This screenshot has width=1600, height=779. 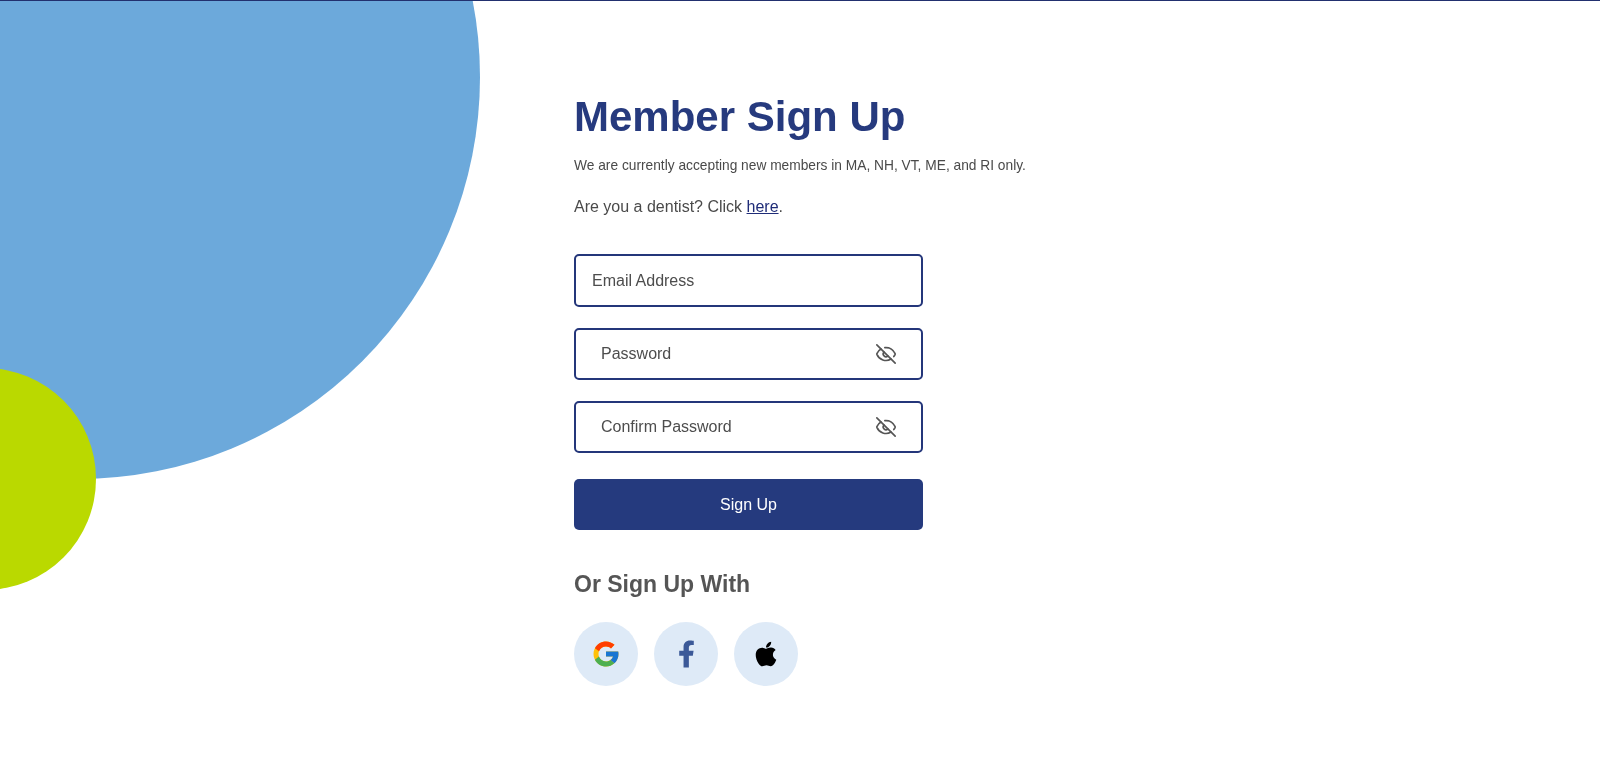 I want to click on page-title: Member Sign Up, so click(x=740, y=117).